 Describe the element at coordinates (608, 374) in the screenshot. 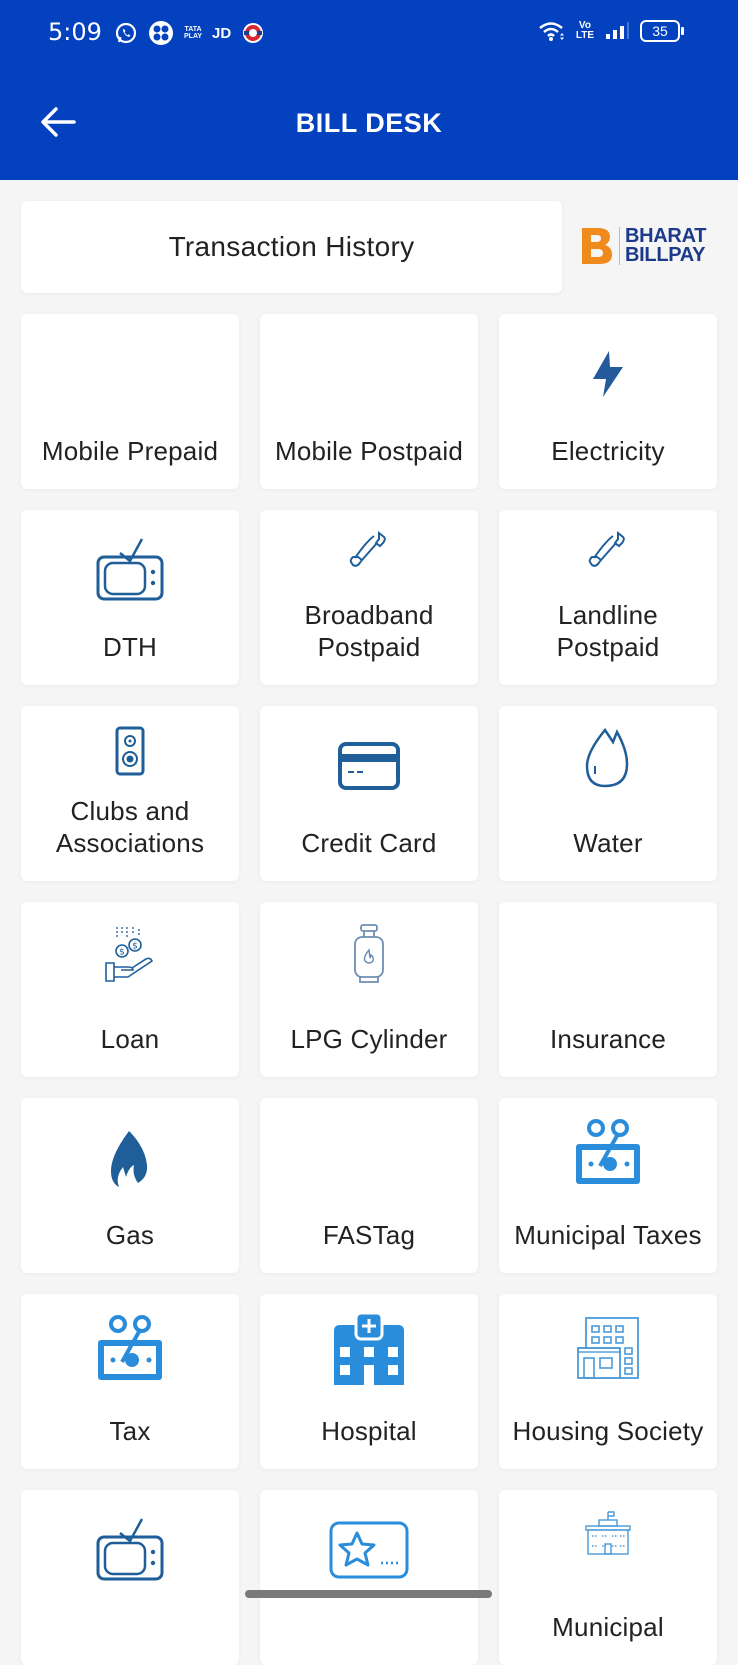

I see `lightning-icon` at that location.